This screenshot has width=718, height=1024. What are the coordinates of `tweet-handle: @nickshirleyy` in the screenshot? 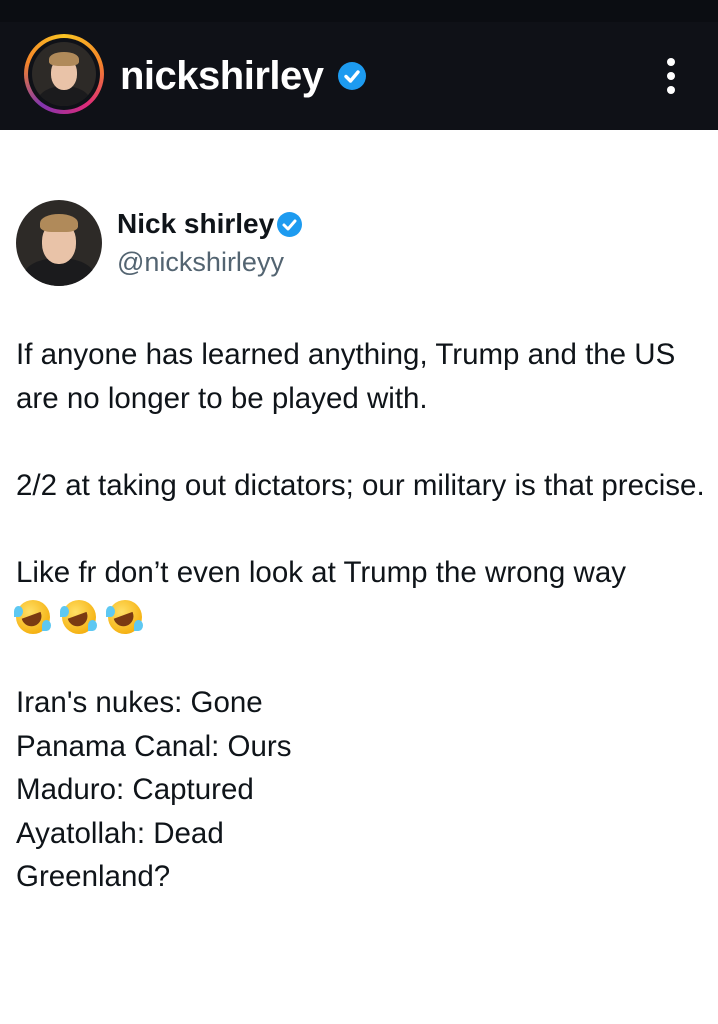 It's located at (200, 262).